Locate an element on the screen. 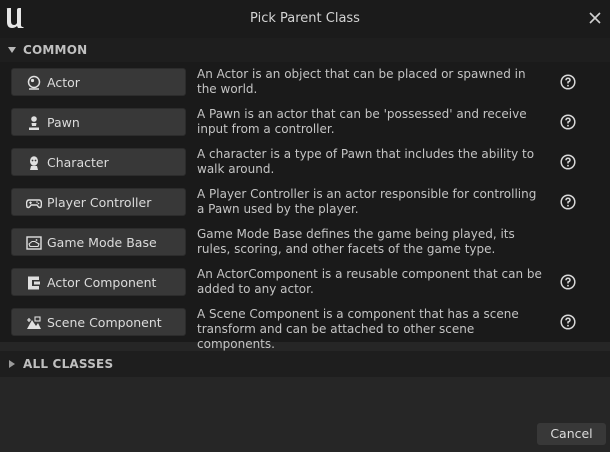  chevron-right-icon is located at coordinates (12, 364).